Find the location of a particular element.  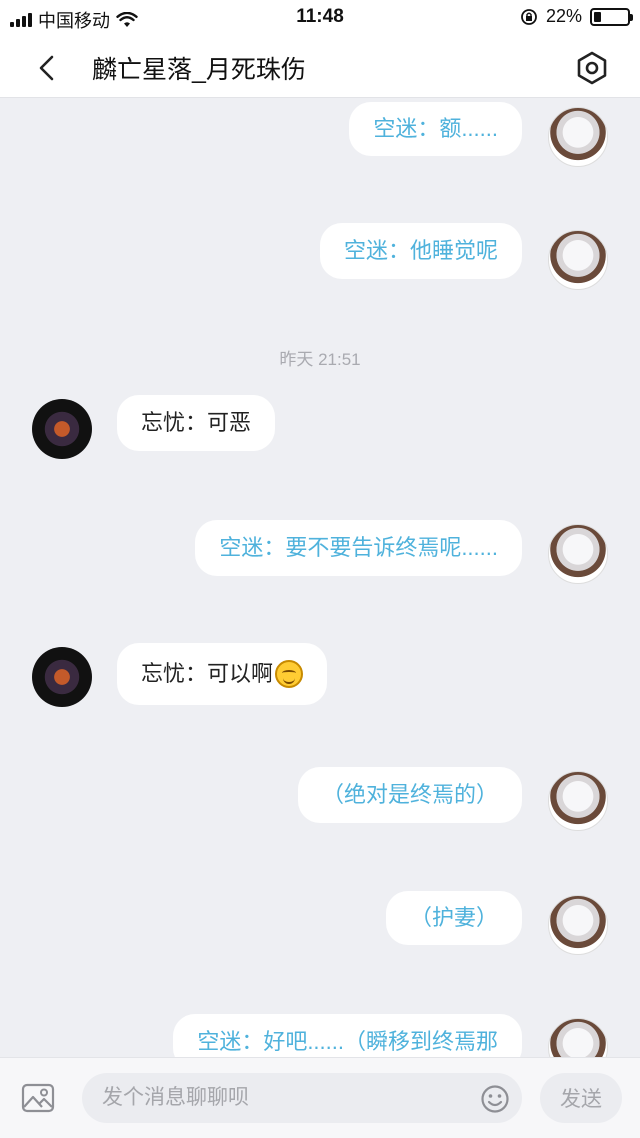

message-bubble: 忘忧：可恶 is located at coordinates (196, 423).